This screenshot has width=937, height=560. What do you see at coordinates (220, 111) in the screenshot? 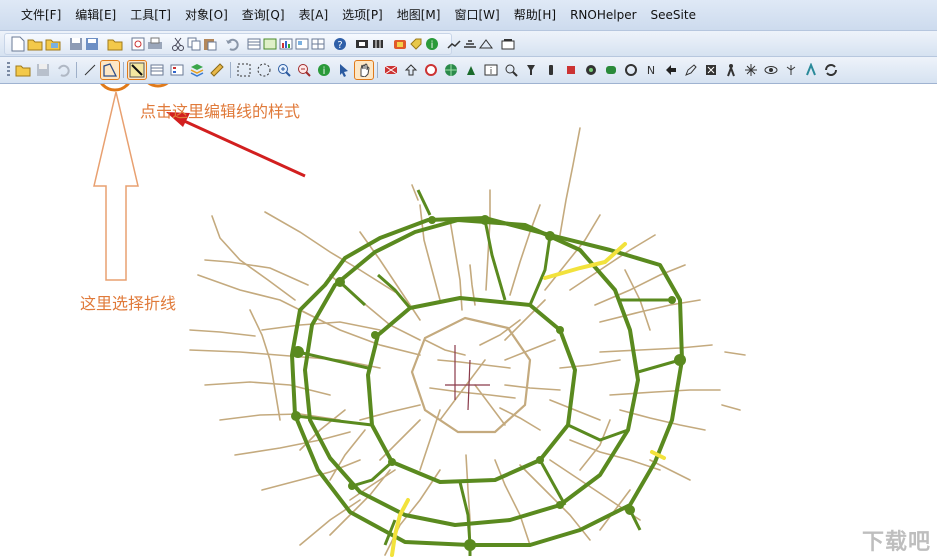
I see `style-hint-text: 点击这里编辑线的样式` at bounding box center [220, 111].